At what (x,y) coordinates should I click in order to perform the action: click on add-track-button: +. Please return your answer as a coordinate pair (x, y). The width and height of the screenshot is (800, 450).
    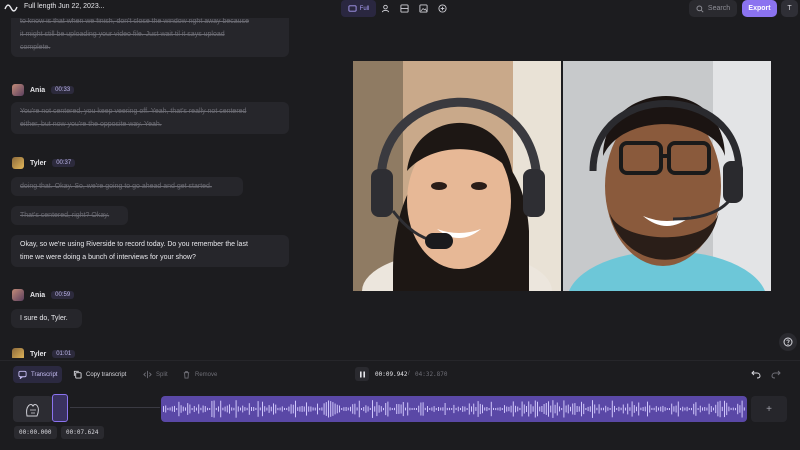
    Looking at the image, I should click on (769, 409).